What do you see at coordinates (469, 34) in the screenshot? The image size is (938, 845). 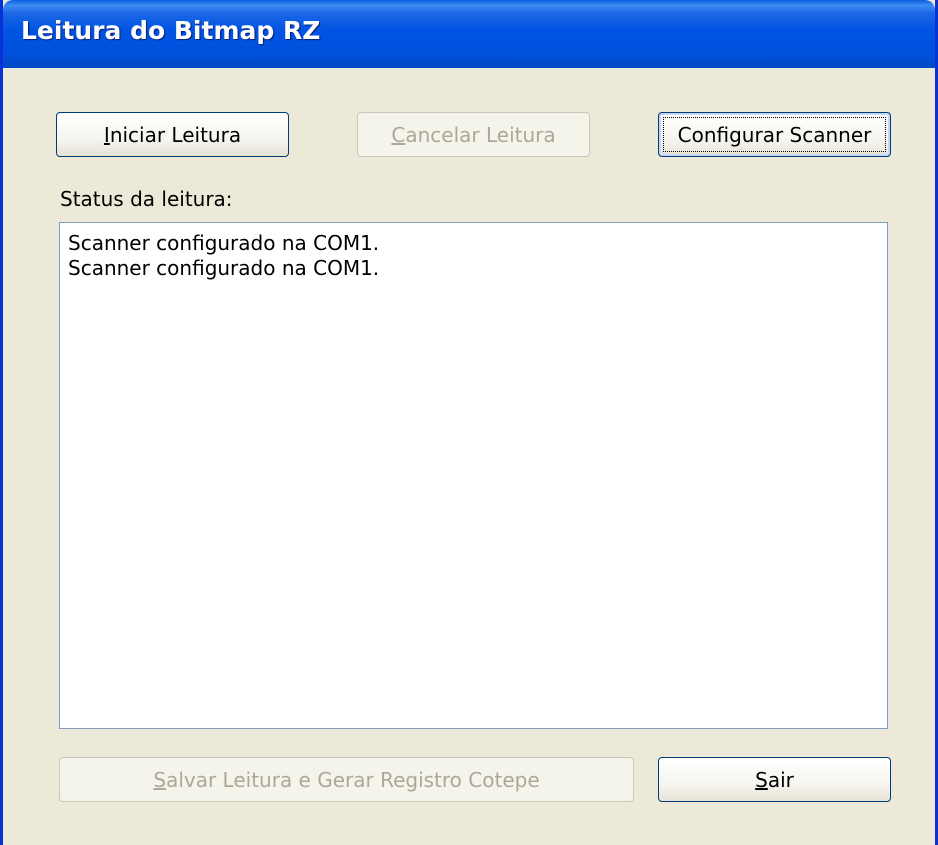 I see `title-bar: Leitura do Bitmap RZ` at bounding box center [469, 34].